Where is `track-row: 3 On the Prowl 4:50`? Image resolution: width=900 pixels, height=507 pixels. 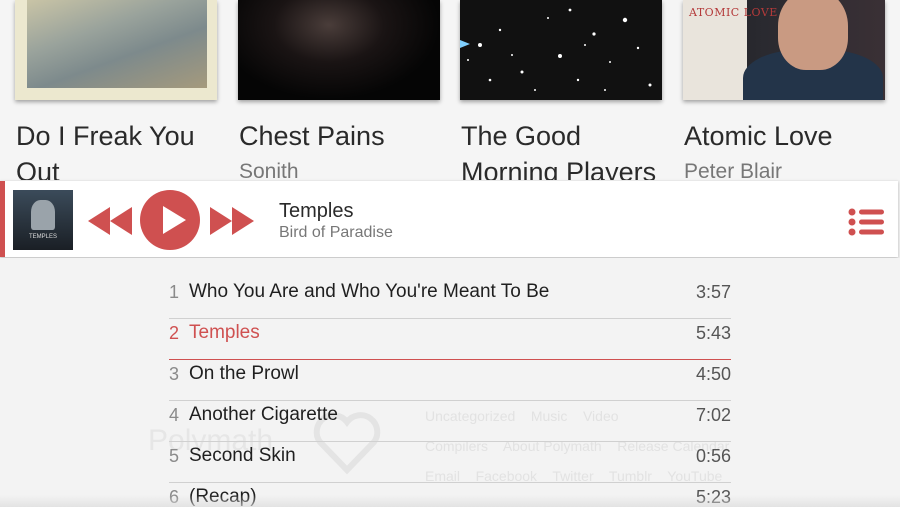
track-row: 3 On the Prowl 4:50 is located at coordinates (450, 380).